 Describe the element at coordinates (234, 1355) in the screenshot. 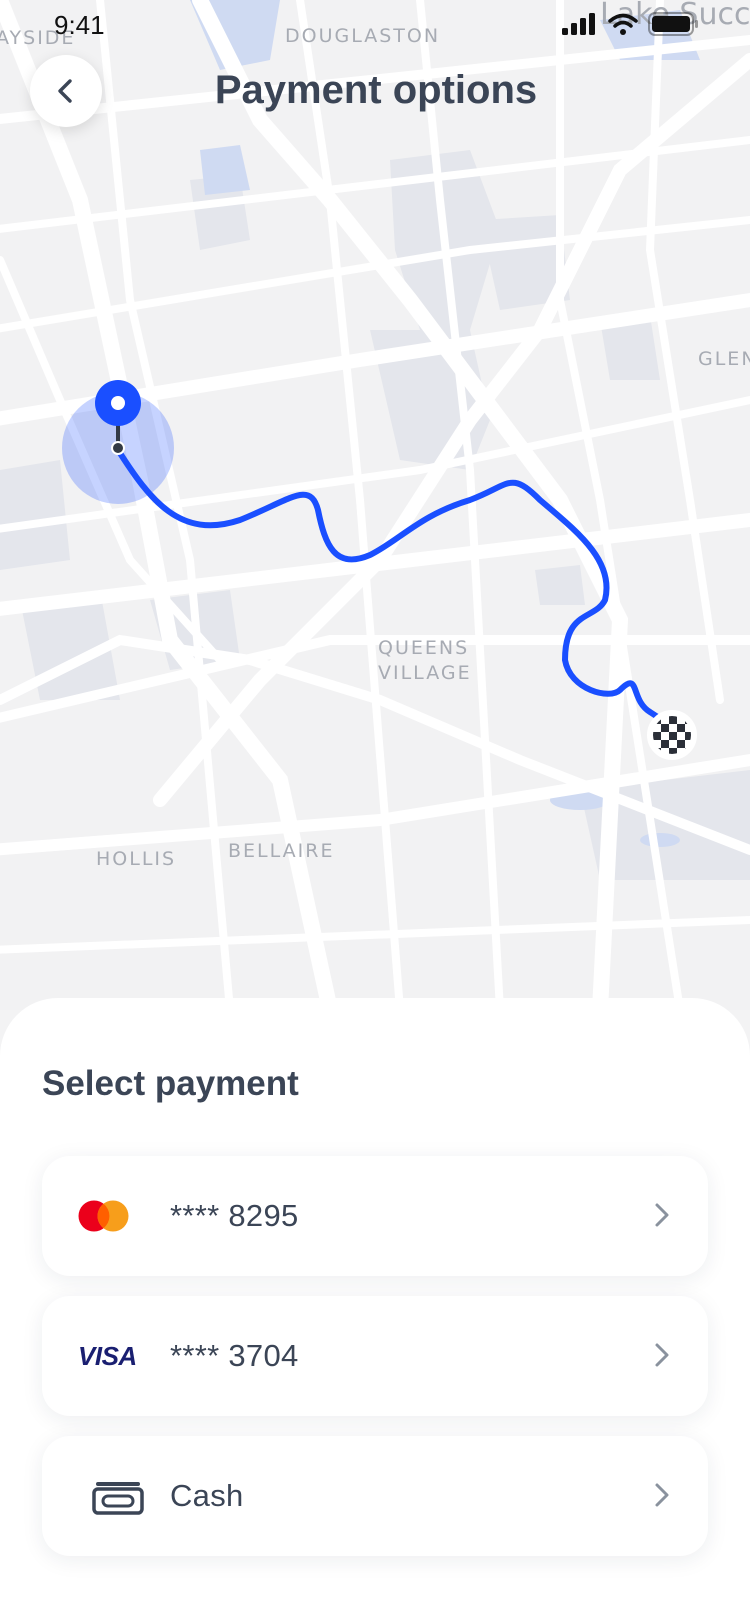

I see `payment-method-label: **** 3704` at that location.